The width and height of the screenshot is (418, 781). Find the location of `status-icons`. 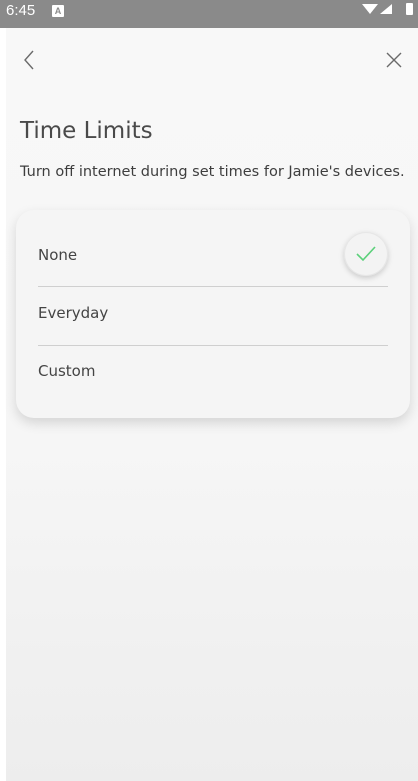

status-icons is located at coordinates (388, 10).